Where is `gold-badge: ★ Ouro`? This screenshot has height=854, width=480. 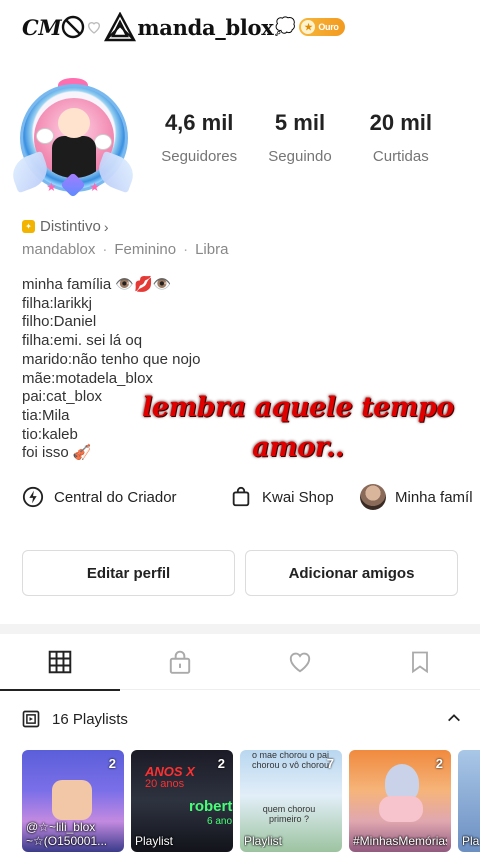 gold-badge: ★ Ouro is located at coordinates (322, 27).